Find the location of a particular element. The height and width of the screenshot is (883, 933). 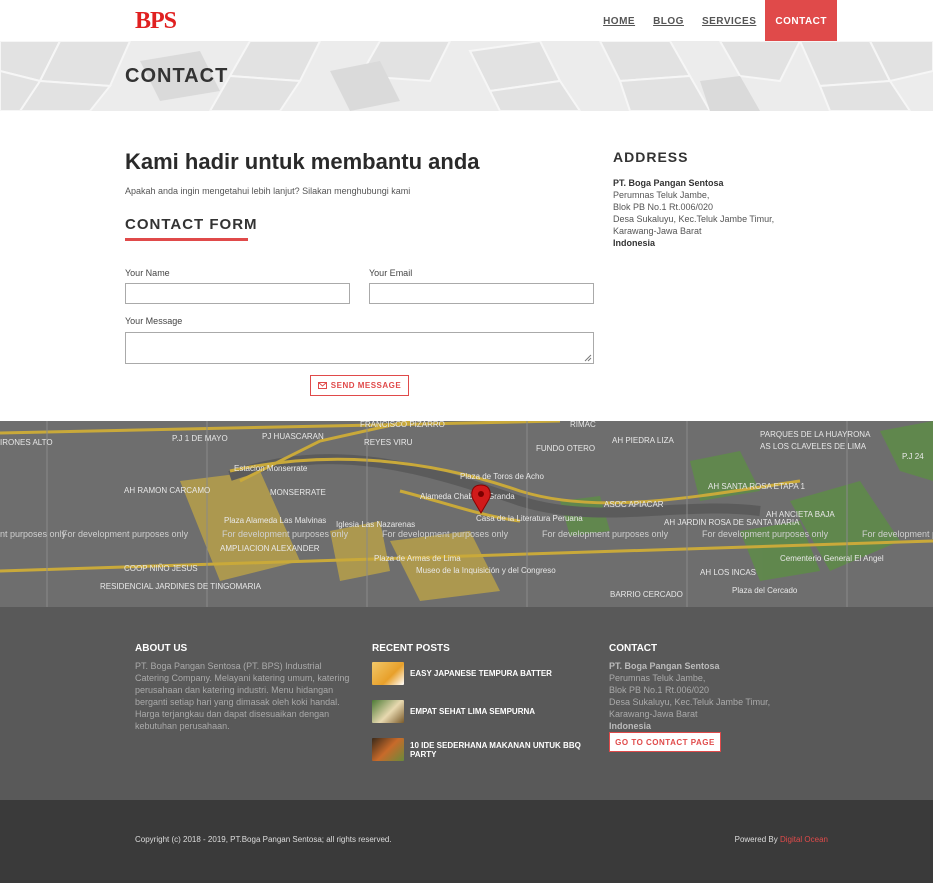

about-title: ABOUT US is located at coordinates (161, 648).